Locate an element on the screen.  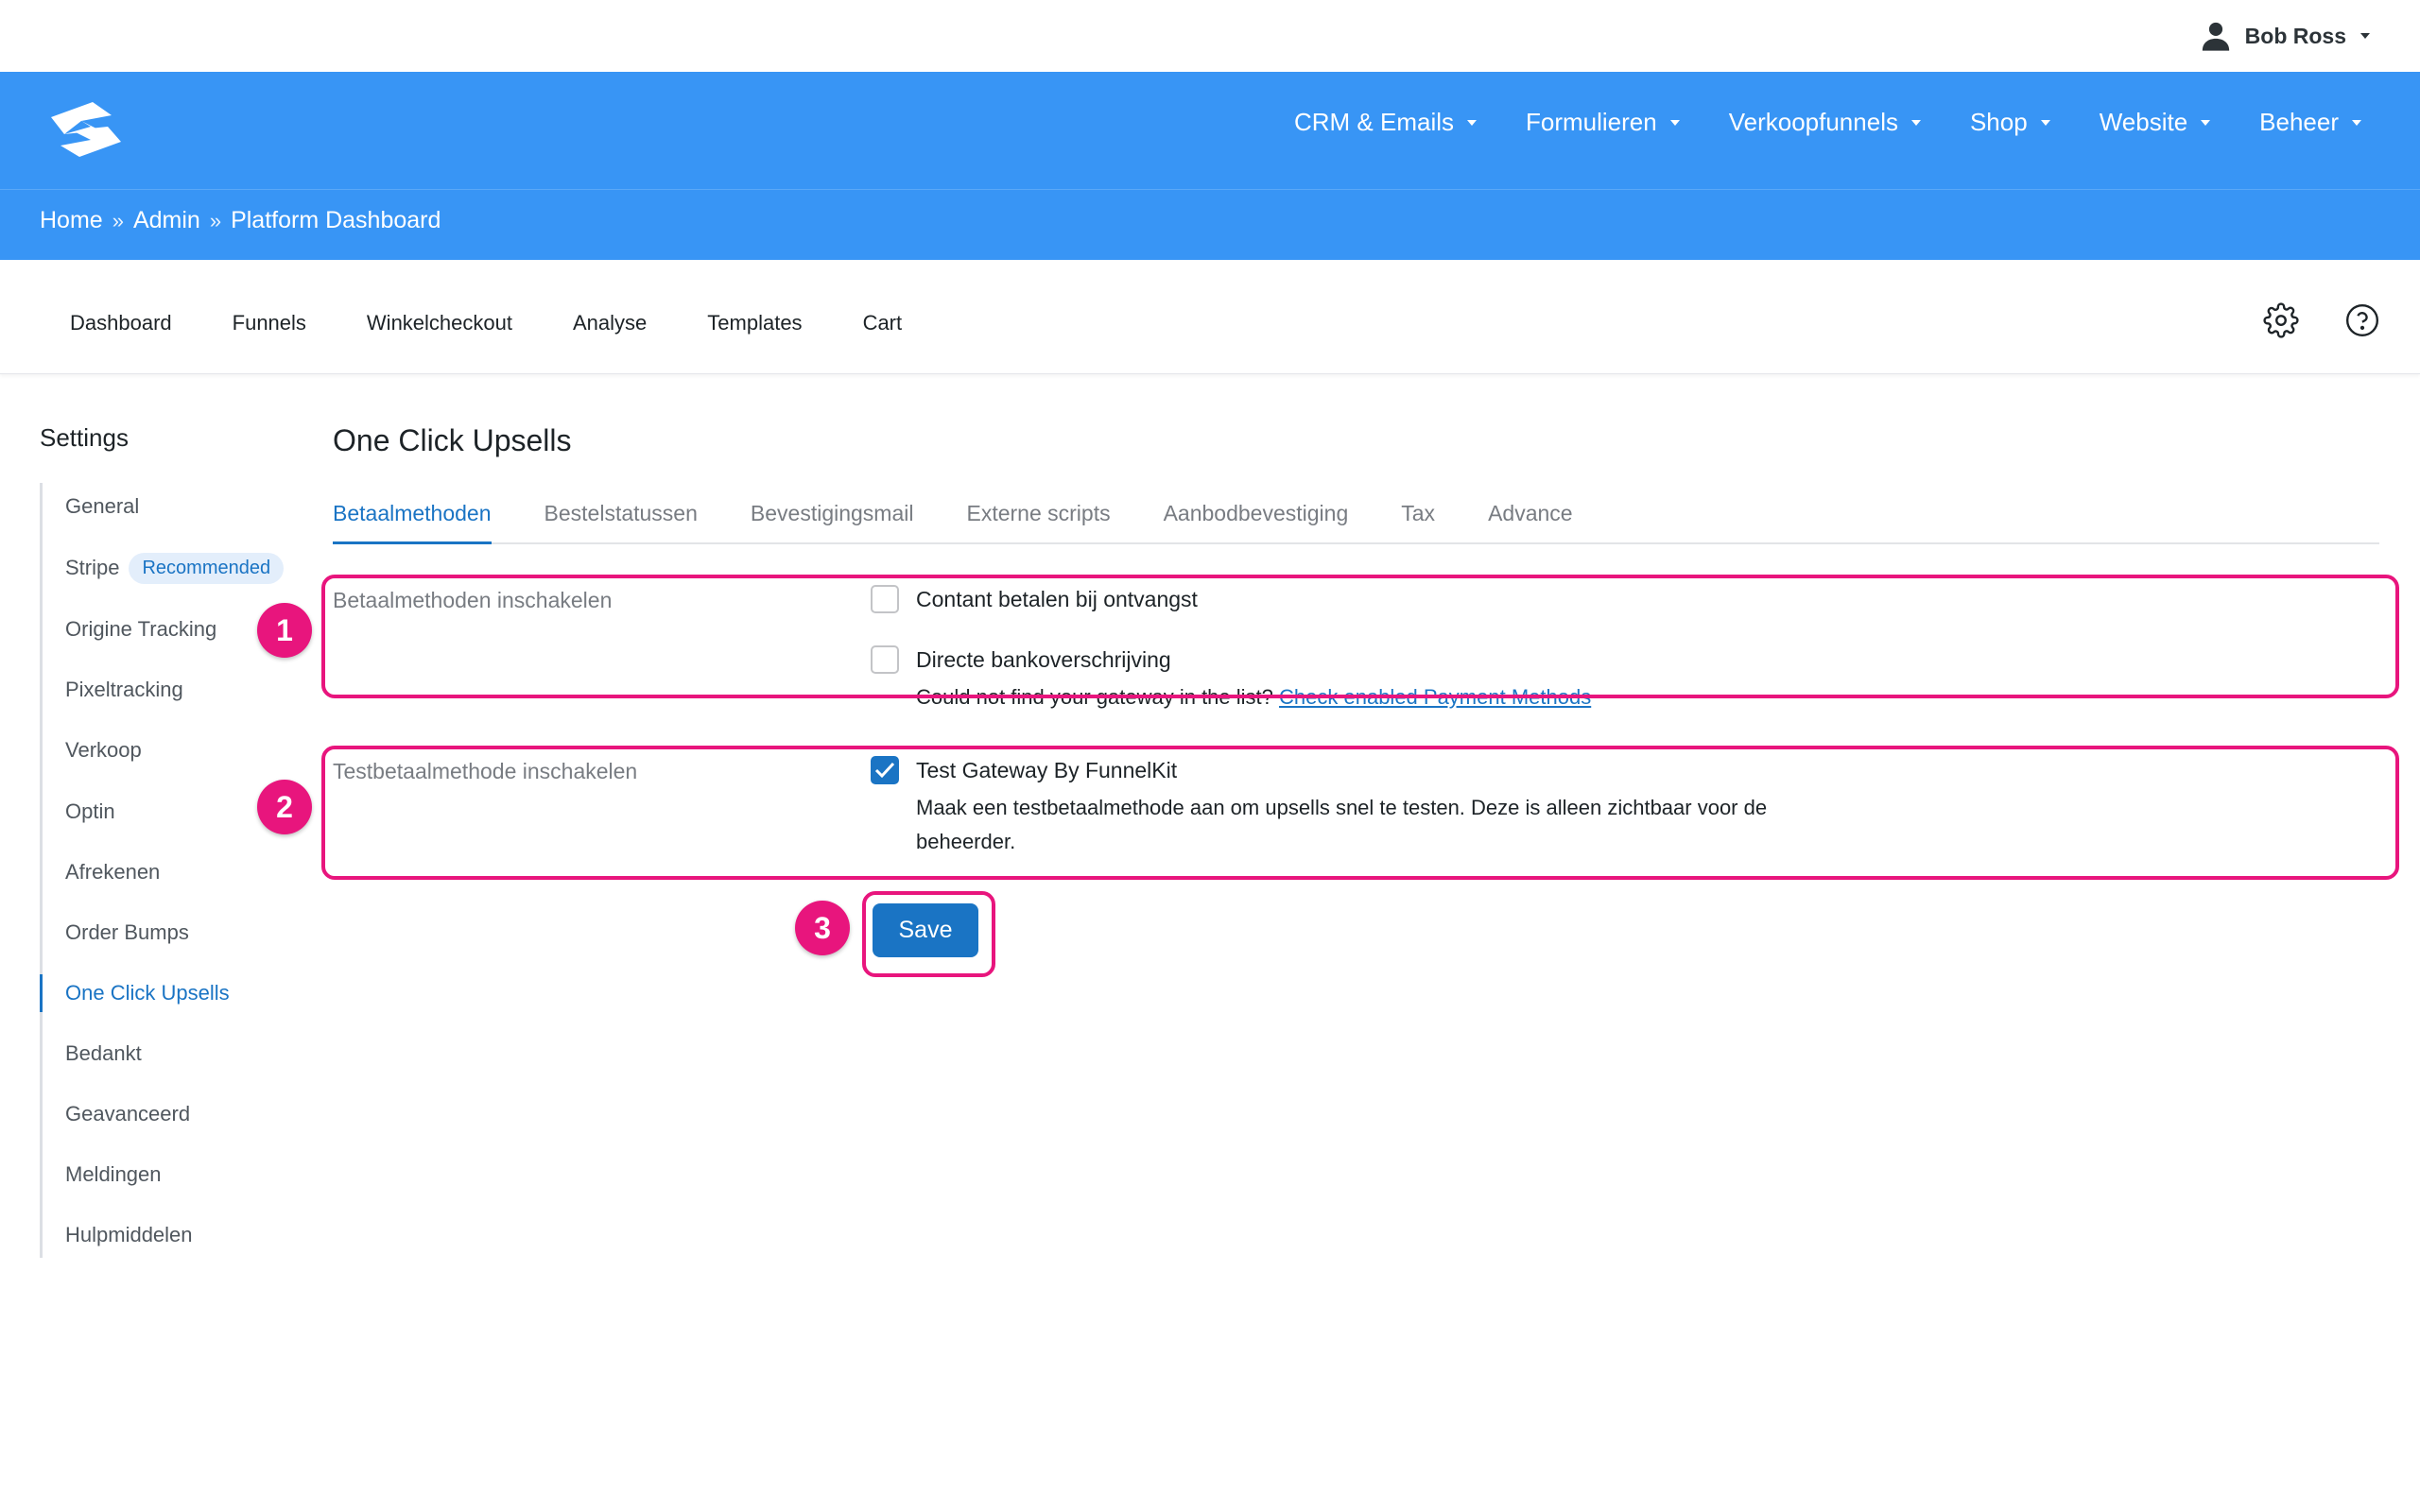
nav-label: CRM & Emails is located at coordinates (1373, 122).